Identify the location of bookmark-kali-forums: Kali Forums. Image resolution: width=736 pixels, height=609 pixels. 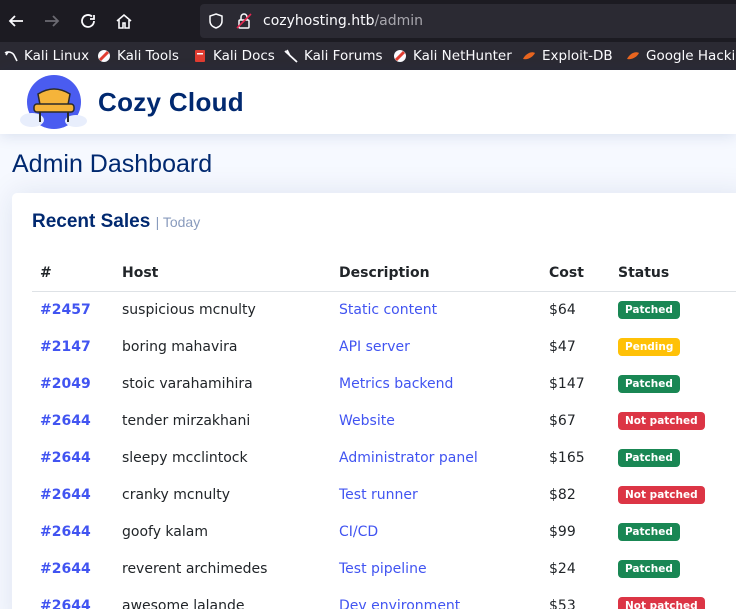
(333, 56).